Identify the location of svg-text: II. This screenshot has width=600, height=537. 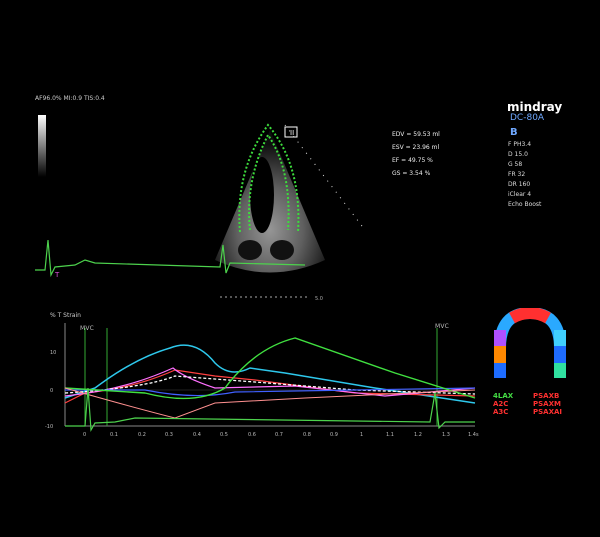
(292, 133).